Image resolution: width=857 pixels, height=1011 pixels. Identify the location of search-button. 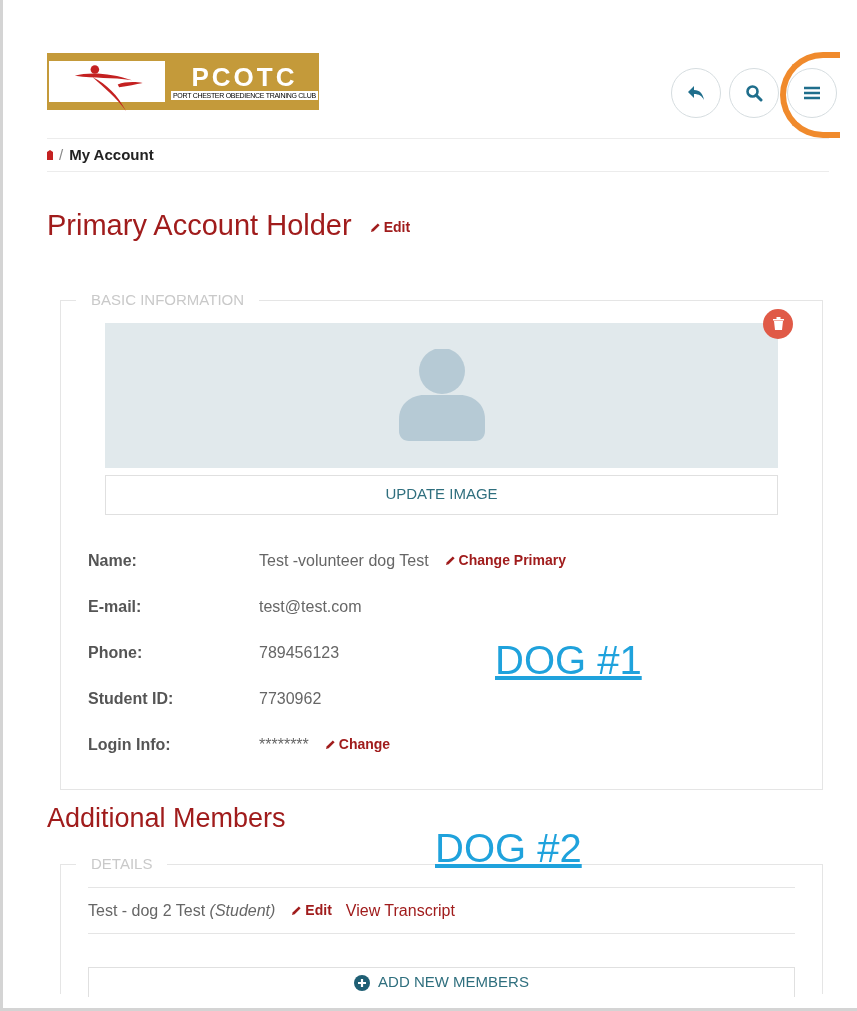
(754, 93).